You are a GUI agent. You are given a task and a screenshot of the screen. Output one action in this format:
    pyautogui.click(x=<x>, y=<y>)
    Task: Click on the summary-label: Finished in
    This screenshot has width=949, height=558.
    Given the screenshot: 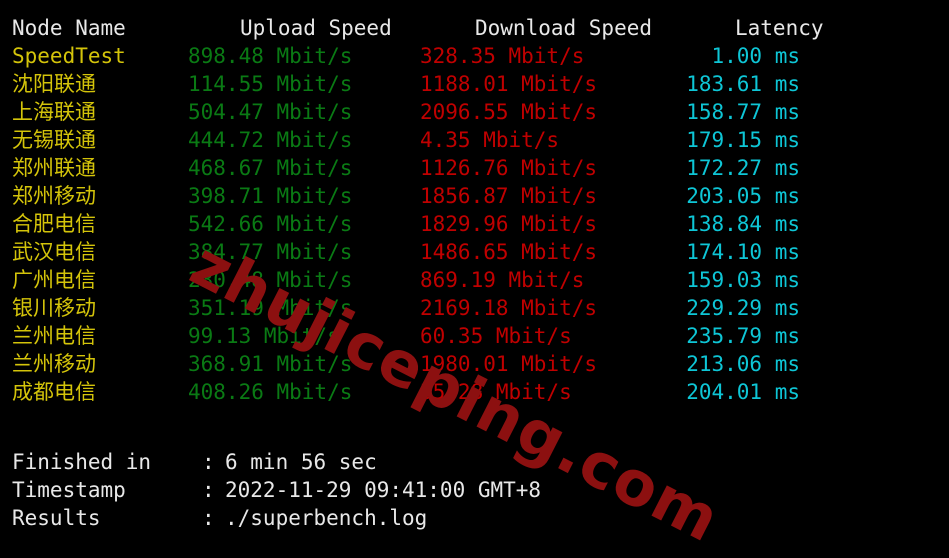 What is the action you would take?
    pyautogui.click(x=82, y=462)
    